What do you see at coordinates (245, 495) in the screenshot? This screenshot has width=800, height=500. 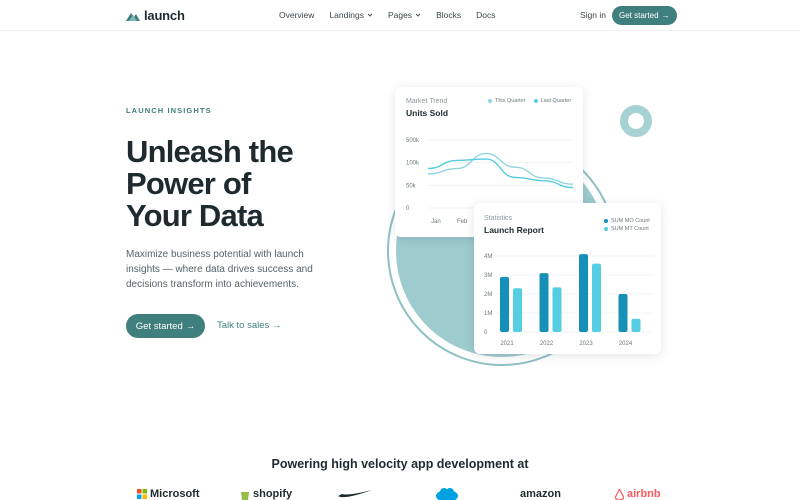 I see `shopping-bag-icon` at bounding box center [245, 495].